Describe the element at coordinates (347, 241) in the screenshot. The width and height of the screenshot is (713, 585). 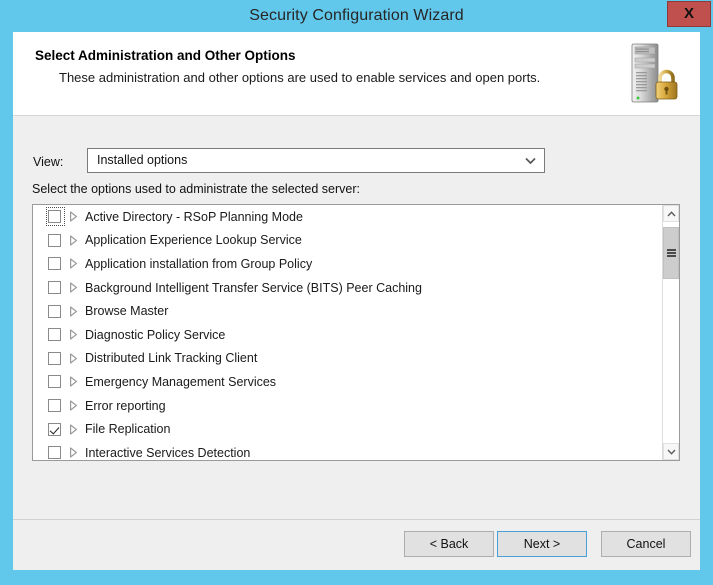
I see `list-item: Application Experience Lookup Service` at that location.